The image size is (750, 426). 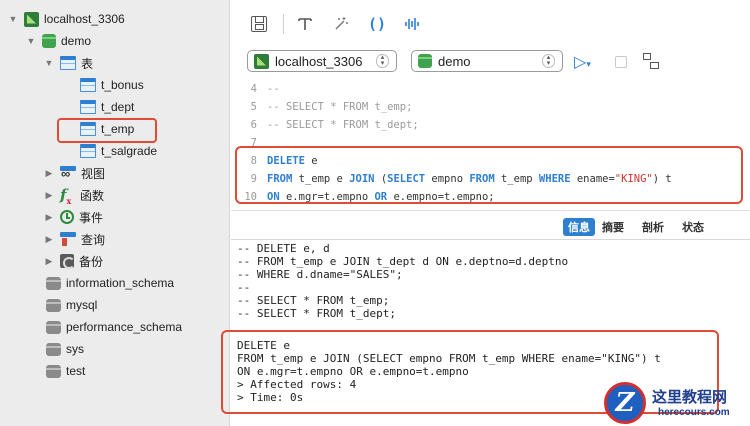 I want to click on tree-database-sys: sys, so click(x=65, y=349).